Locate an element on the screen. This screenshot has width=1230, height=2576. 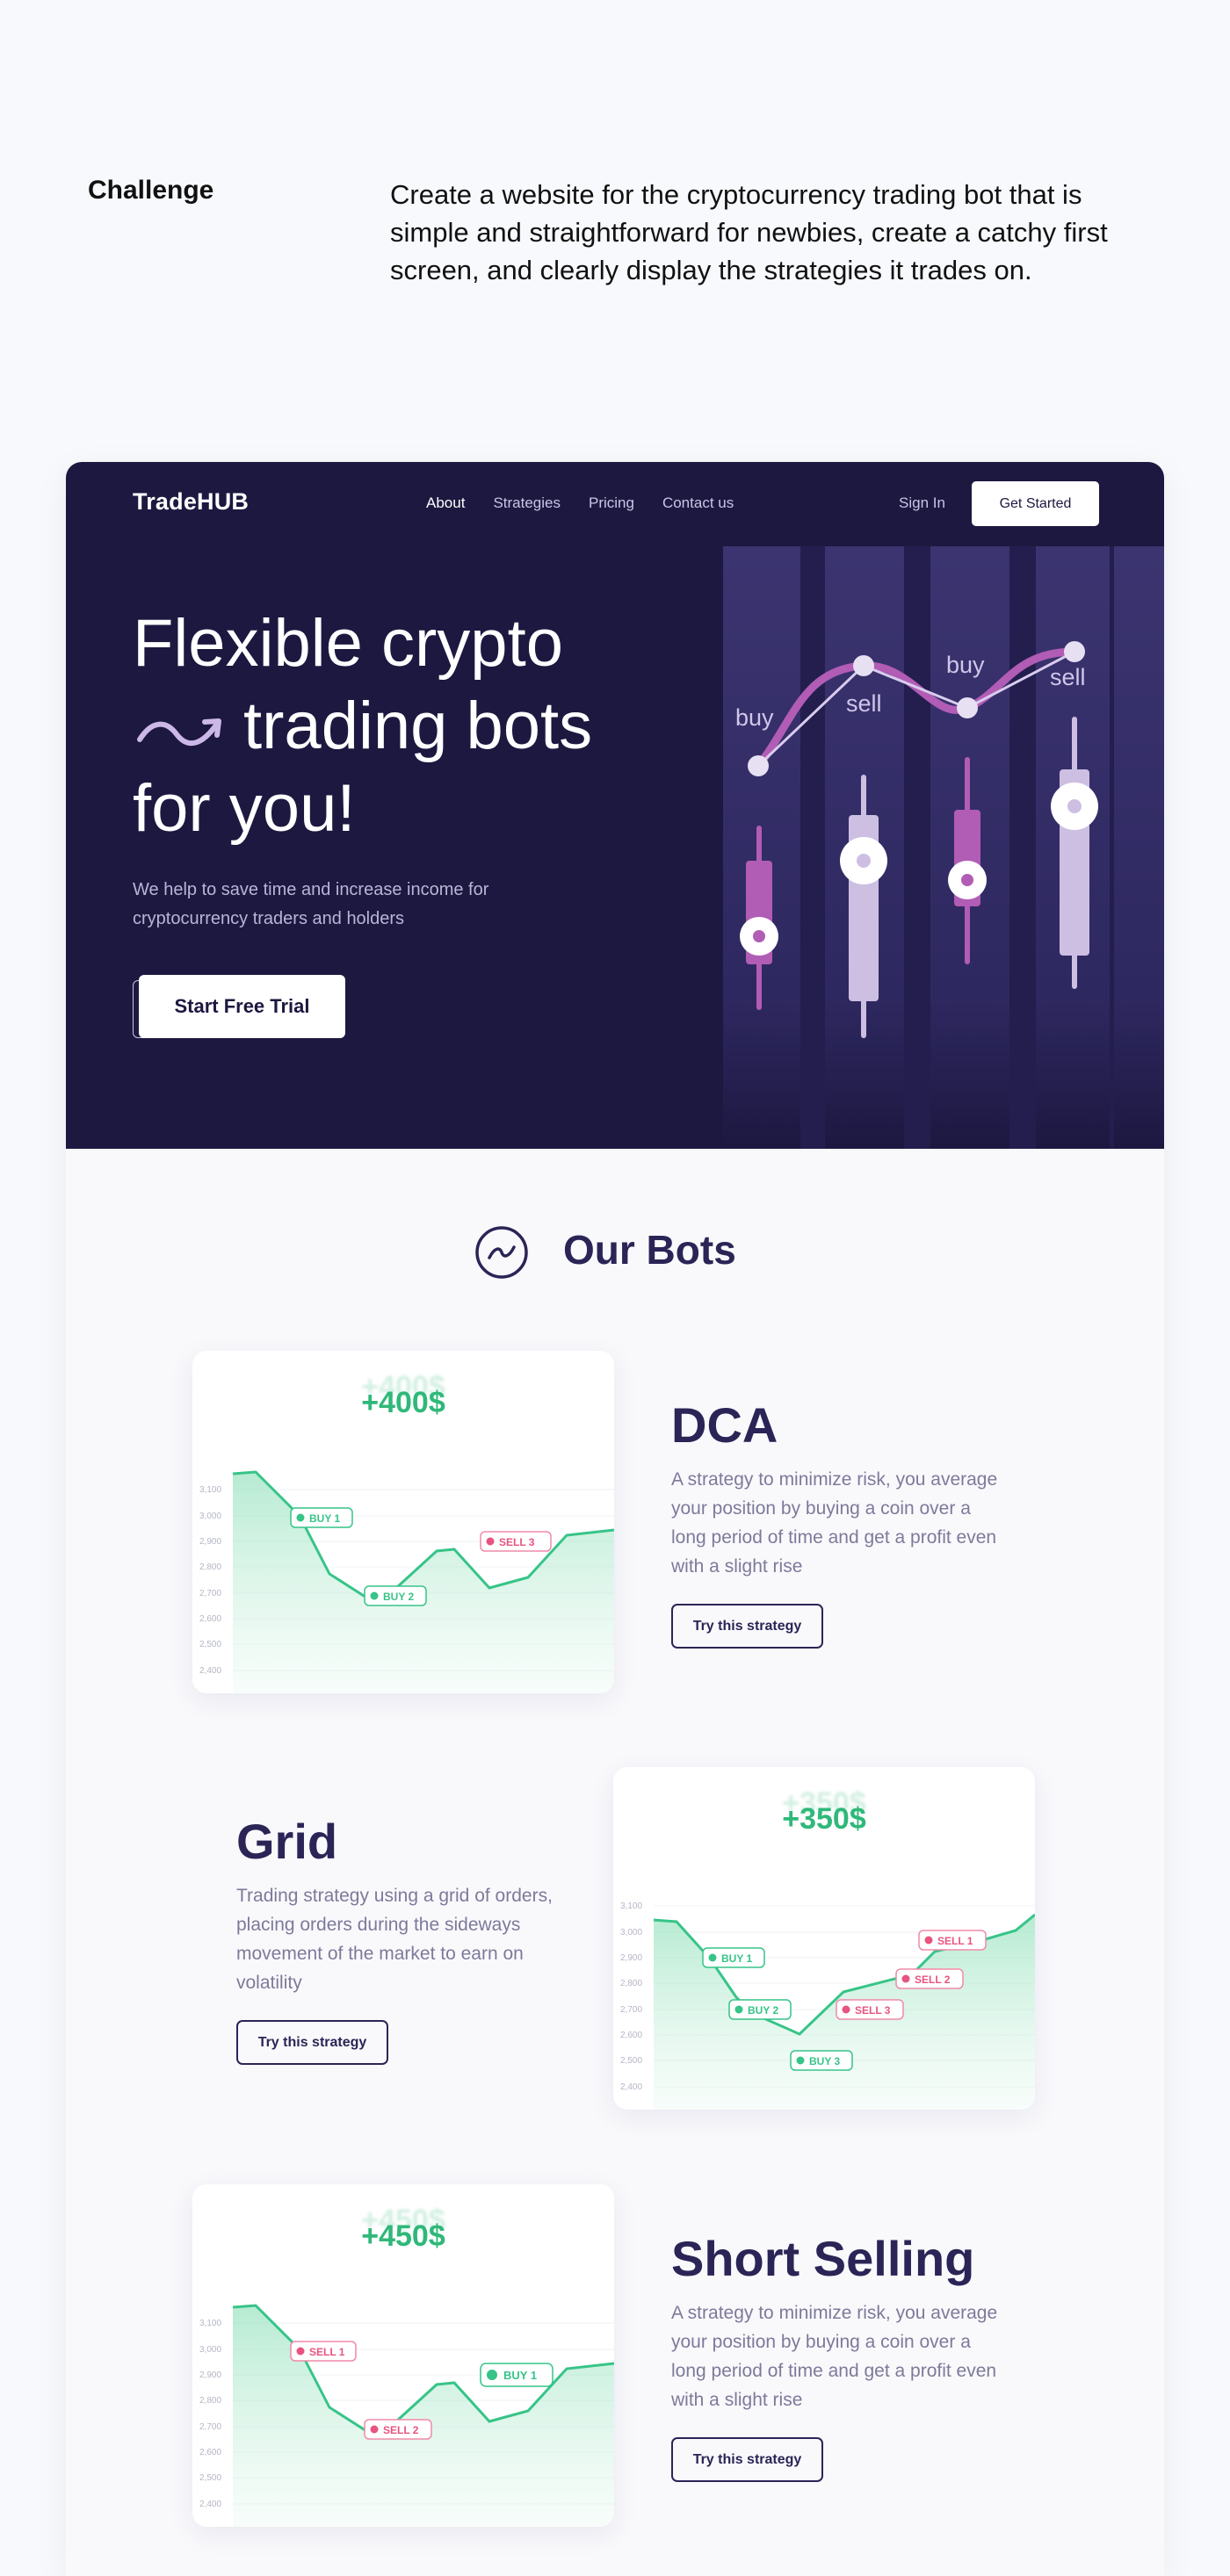
hero-title-line-2: trading bots is located at coordinates (431, 726).